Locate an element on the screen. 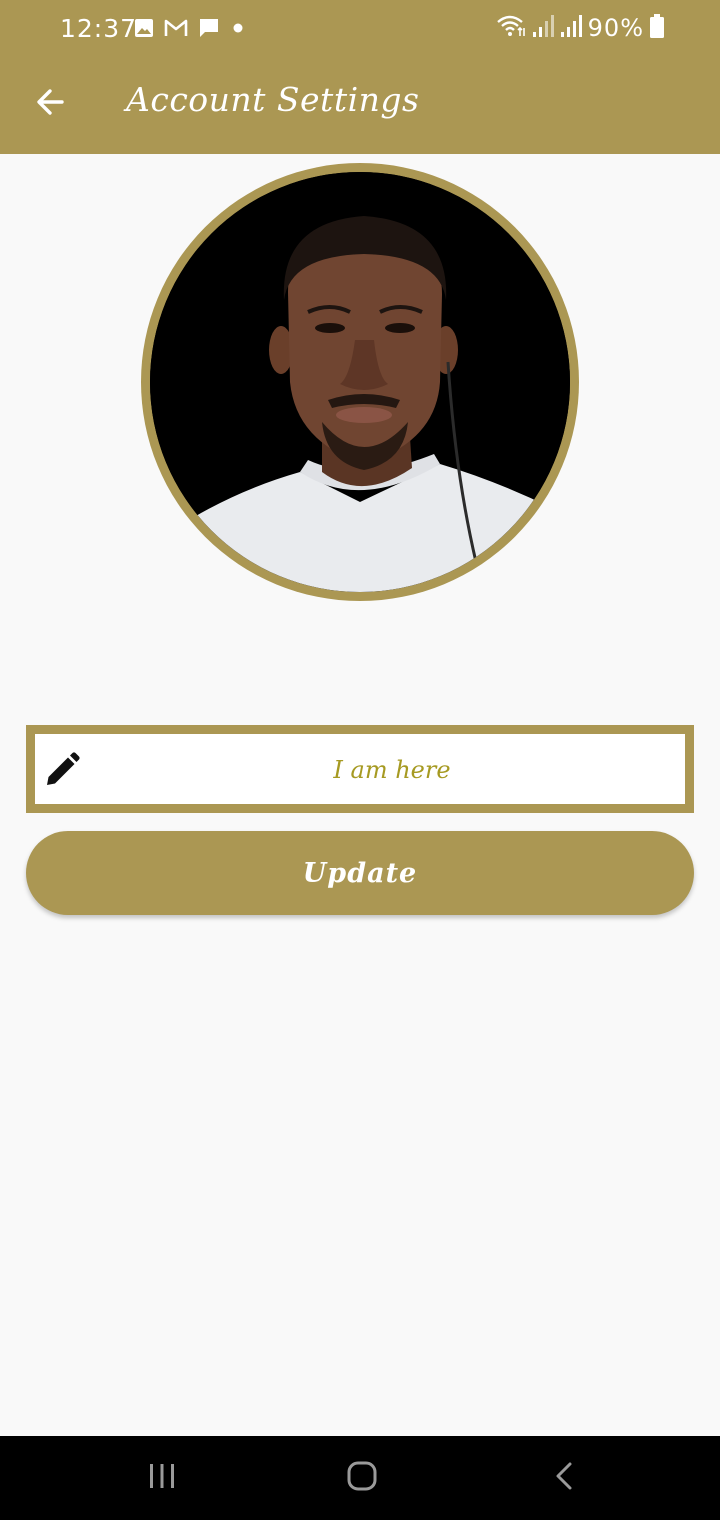 Image resolution: width=720 pixels, height=1520 pixels. status-input is located at coordinates (392, 770).